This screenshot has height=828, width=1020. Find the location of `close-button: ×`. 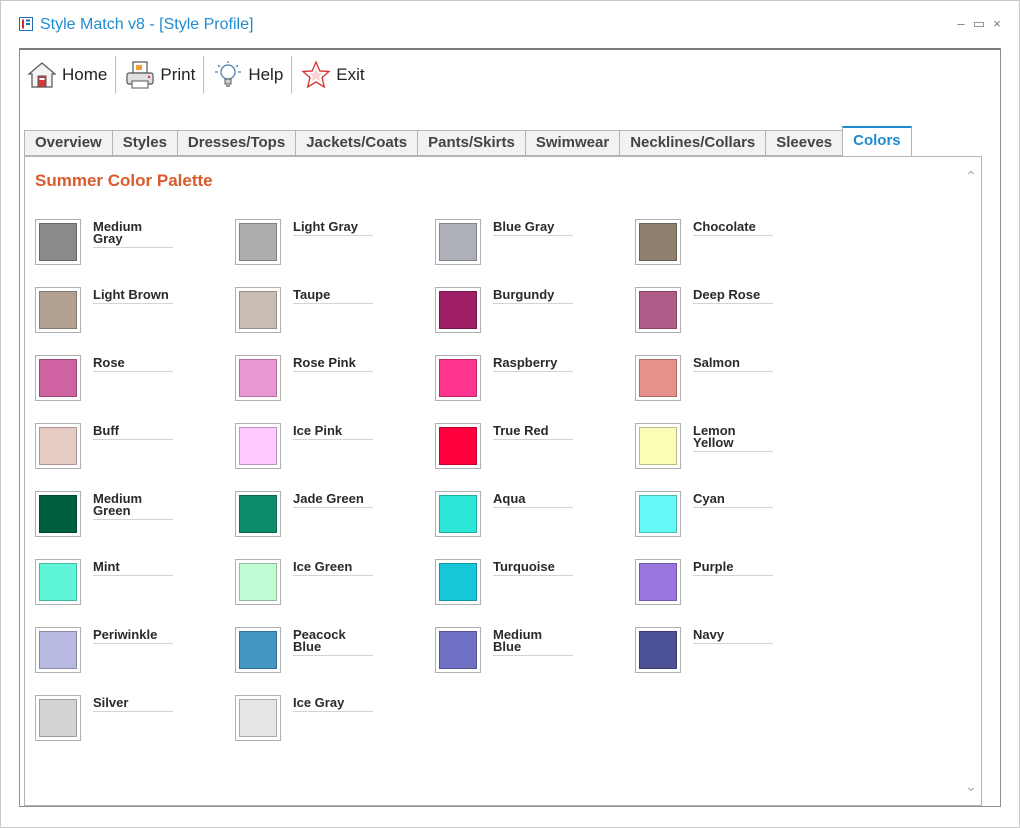

close-button: × is located at coordinates (997, 24).